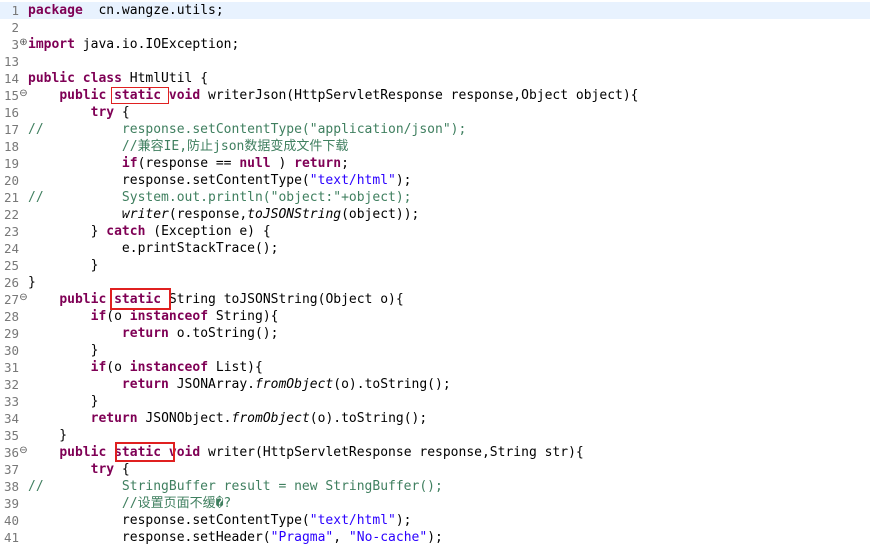  Describe the element at coordinates (11, 265) in the screenshot. I see `line-number: 25` at that location.